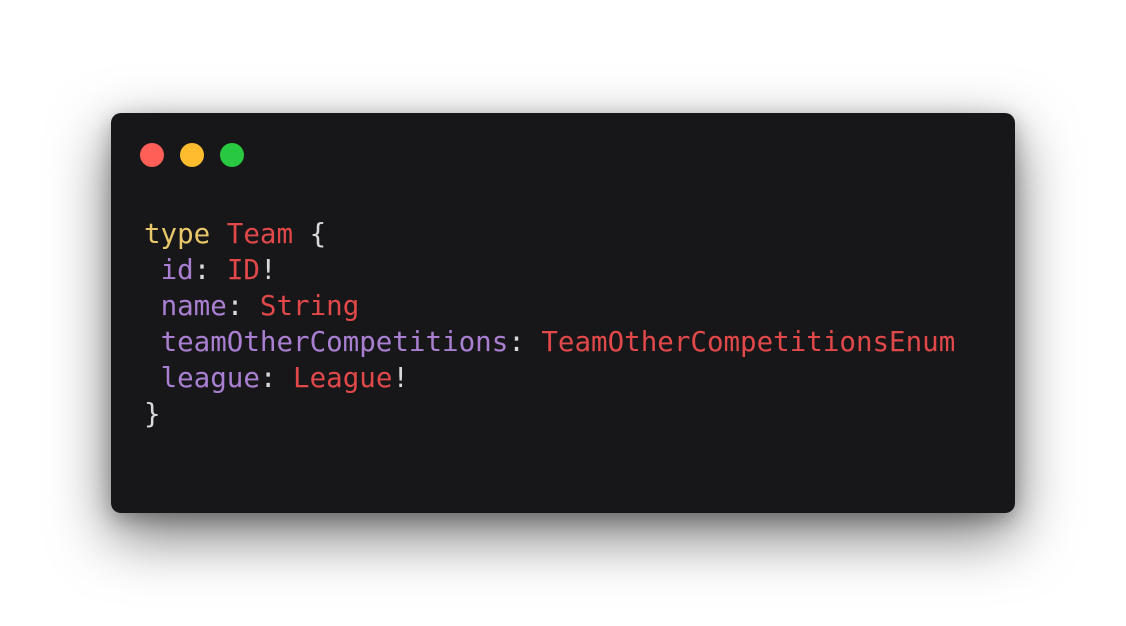 The width and height of the screenshot is (1126, 626). What do you see at coordinates (748, 342) in the screenshot?
I see `field-type: TeamOtherCompetitionsEnum` at bounding box center [748, 342].